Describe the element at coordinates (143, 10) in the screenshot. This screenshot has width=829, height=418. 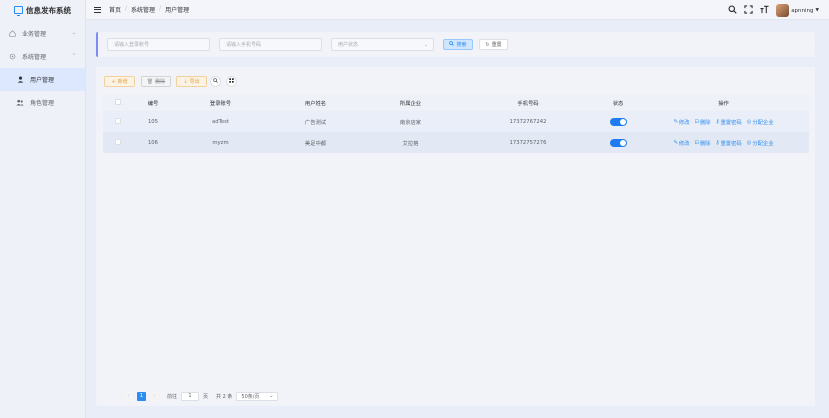
I see `breadcrumb-system: 系统管理` at that location.